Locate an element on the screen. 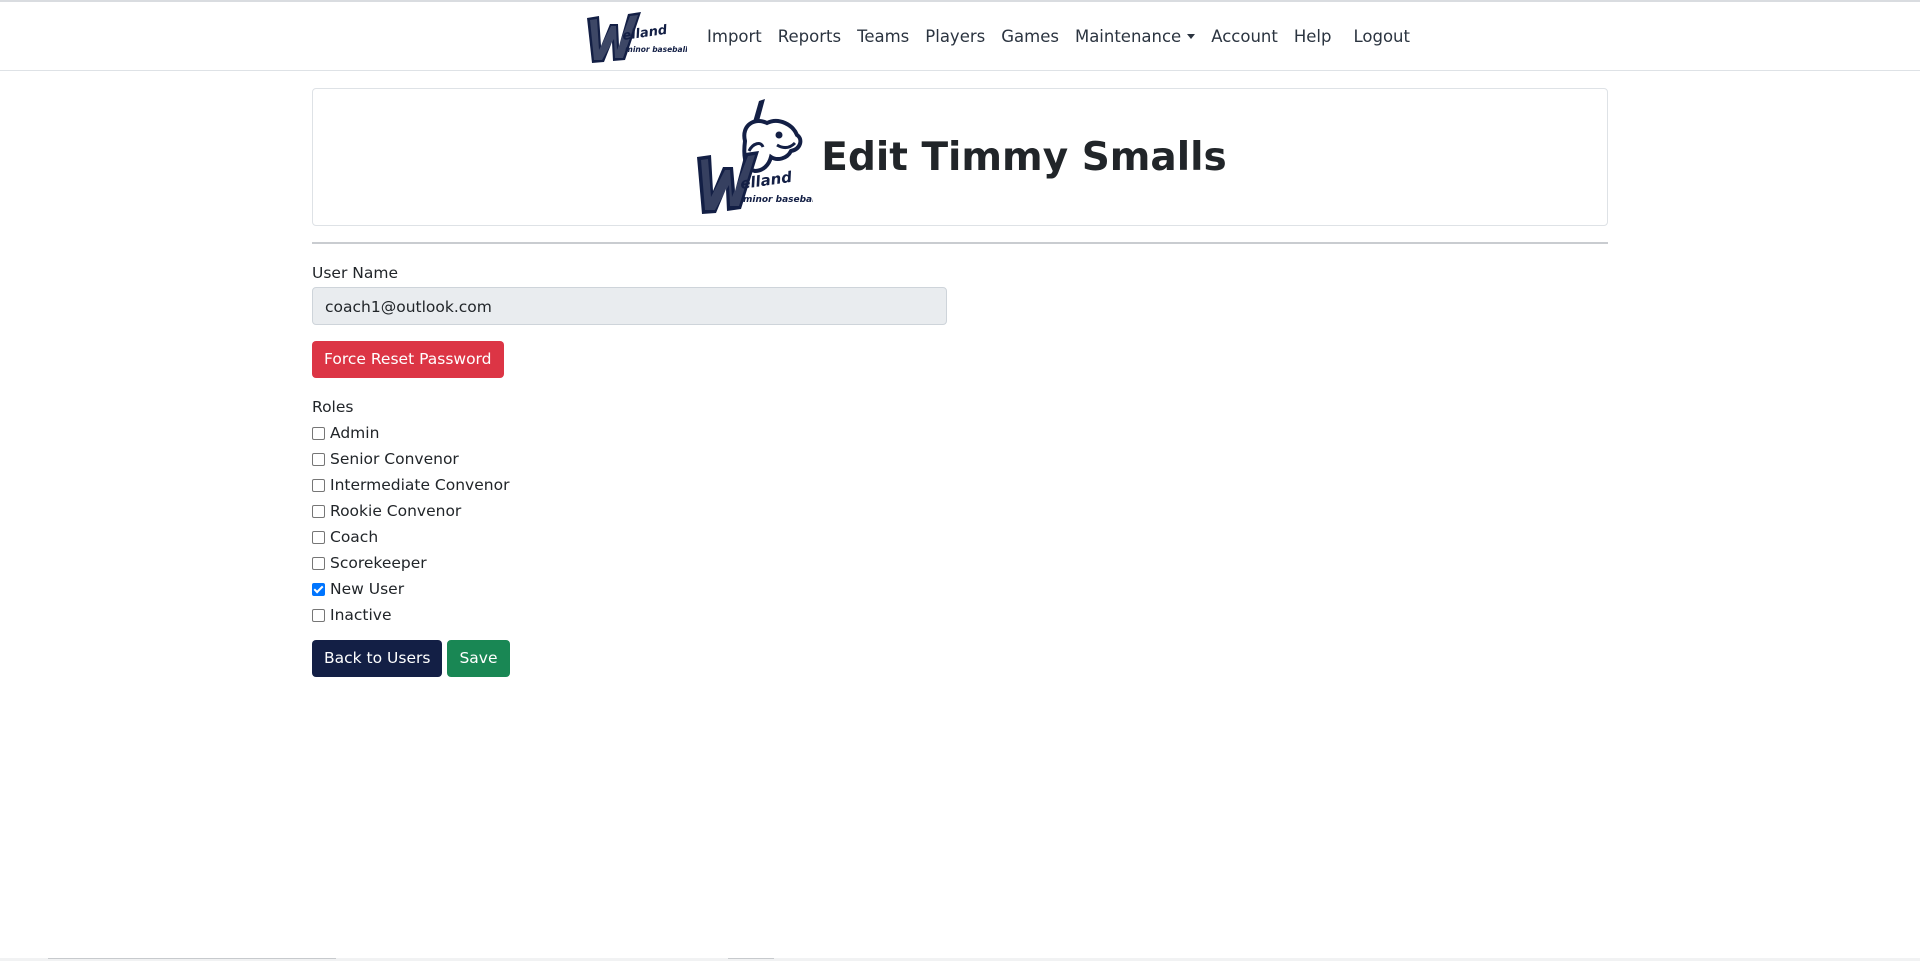 Image resolution: width=1920 pixels, height=961 pixels. nav-maintenance-dropdown: Maintenance is located at coordinates (1135, 36).